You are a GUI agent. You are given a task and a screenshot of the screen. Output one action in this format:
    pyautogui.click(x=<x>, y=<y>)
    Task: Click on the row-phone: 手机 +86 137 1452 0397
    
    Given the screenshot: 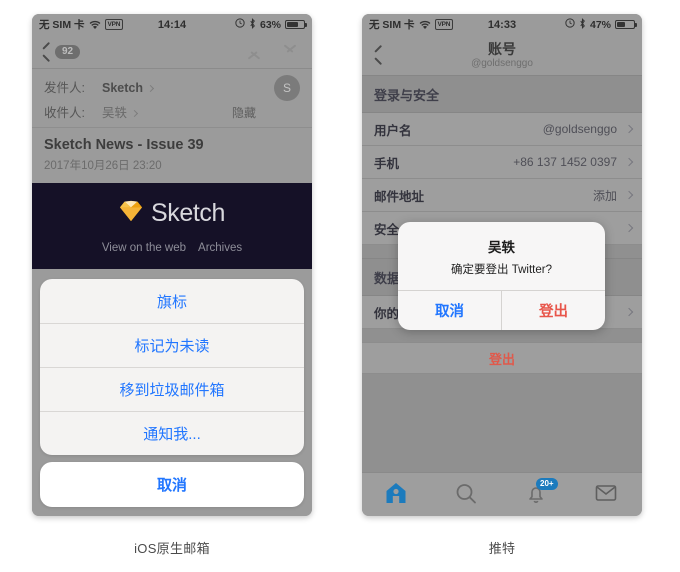 What is the action you would take?
    pyautogui.click(x=502, y=162)
    